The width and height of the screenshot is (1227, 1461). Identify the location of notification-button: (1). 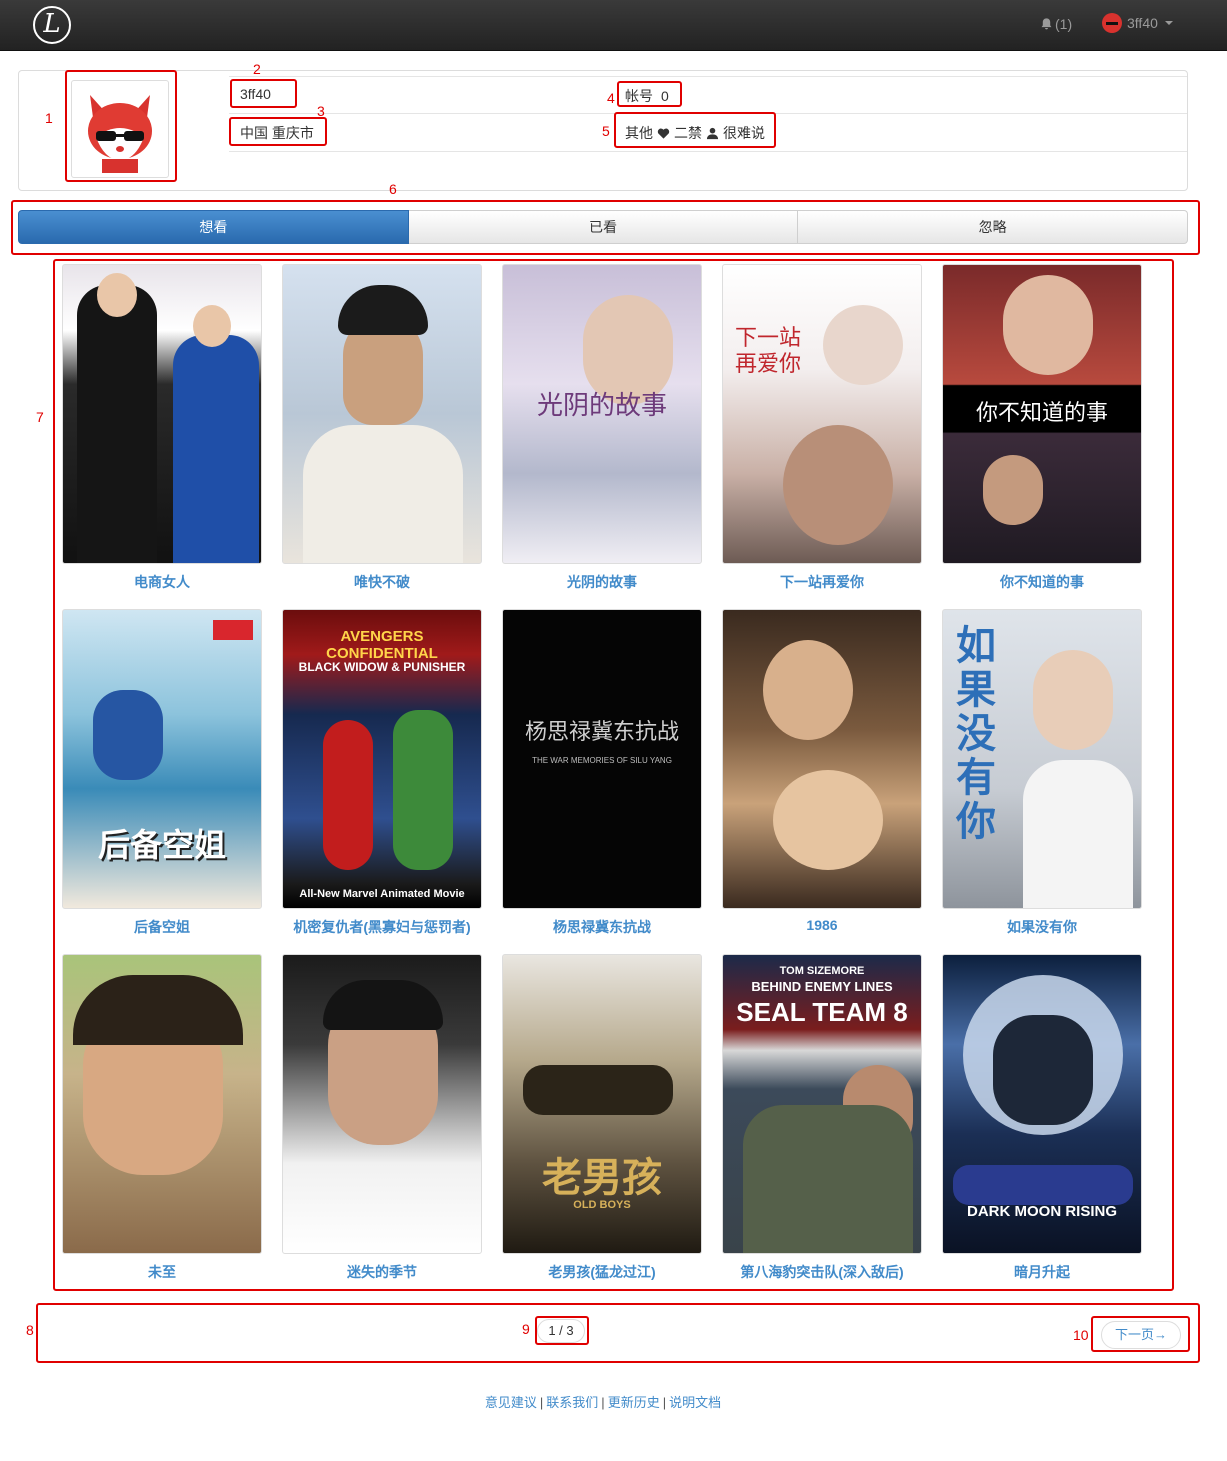
(1056, 24).